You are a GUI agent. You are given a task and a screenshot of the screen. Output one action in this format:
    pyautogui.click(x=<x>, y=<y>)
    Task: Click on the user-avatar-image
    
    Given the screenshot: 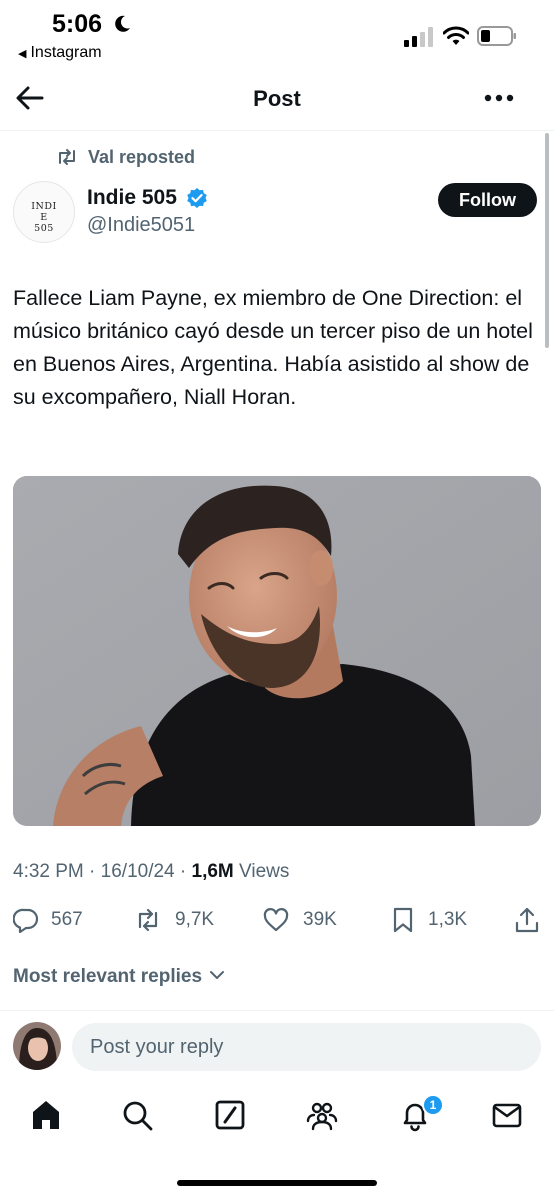 What is the action you would take?
    pyautogui.click(x=37, y=1046)
    